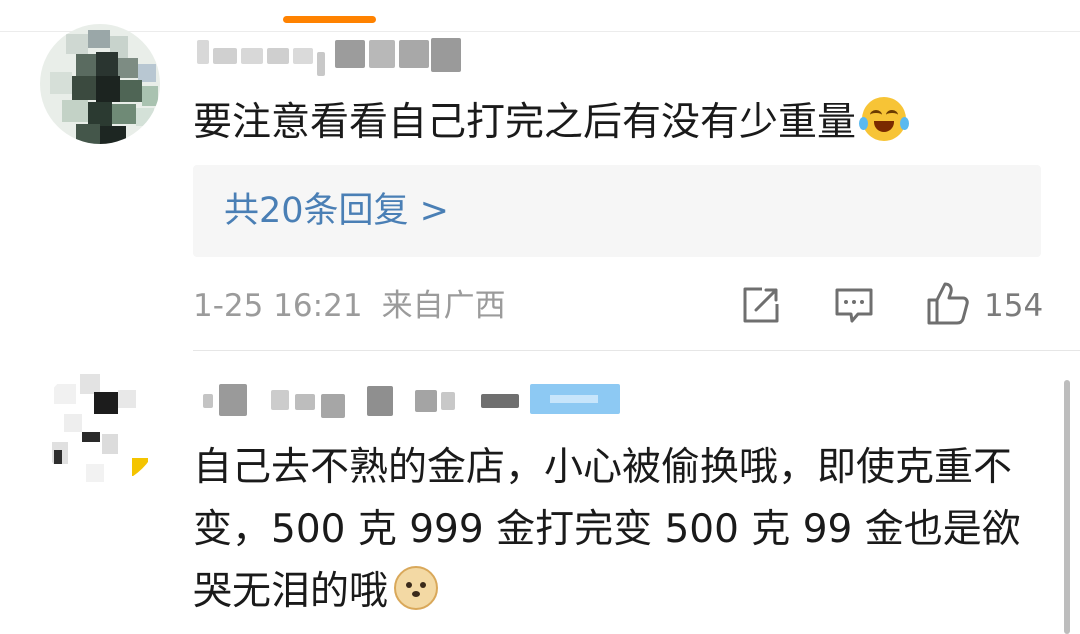 This screenshot has width=1080, height=634. I want to click on comment-time: 1-25 16:21, so click(278, 306).